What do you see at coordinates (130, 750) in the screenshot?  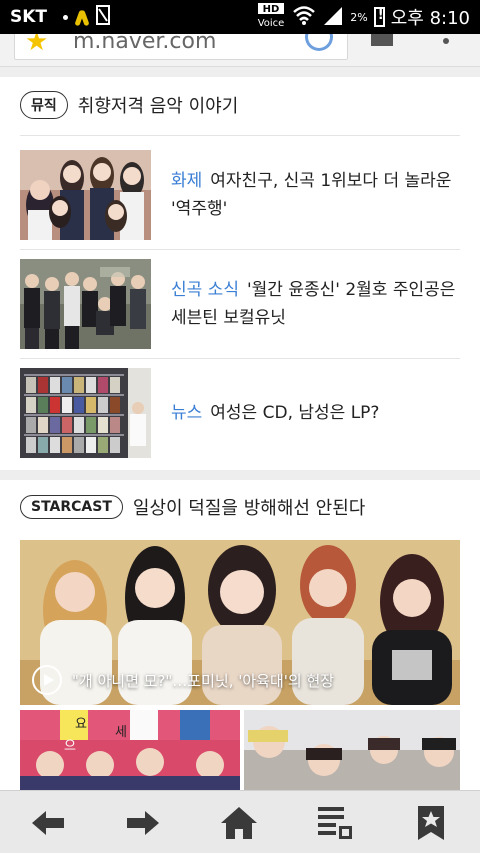 I see `video-thumbnail: 요 세 으` at bounding box center [130, 750].